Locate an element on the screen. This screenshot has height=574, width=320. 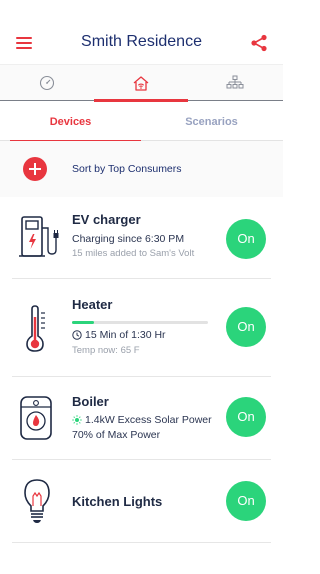
tab-home-devices is located at coordinates (141, 83).